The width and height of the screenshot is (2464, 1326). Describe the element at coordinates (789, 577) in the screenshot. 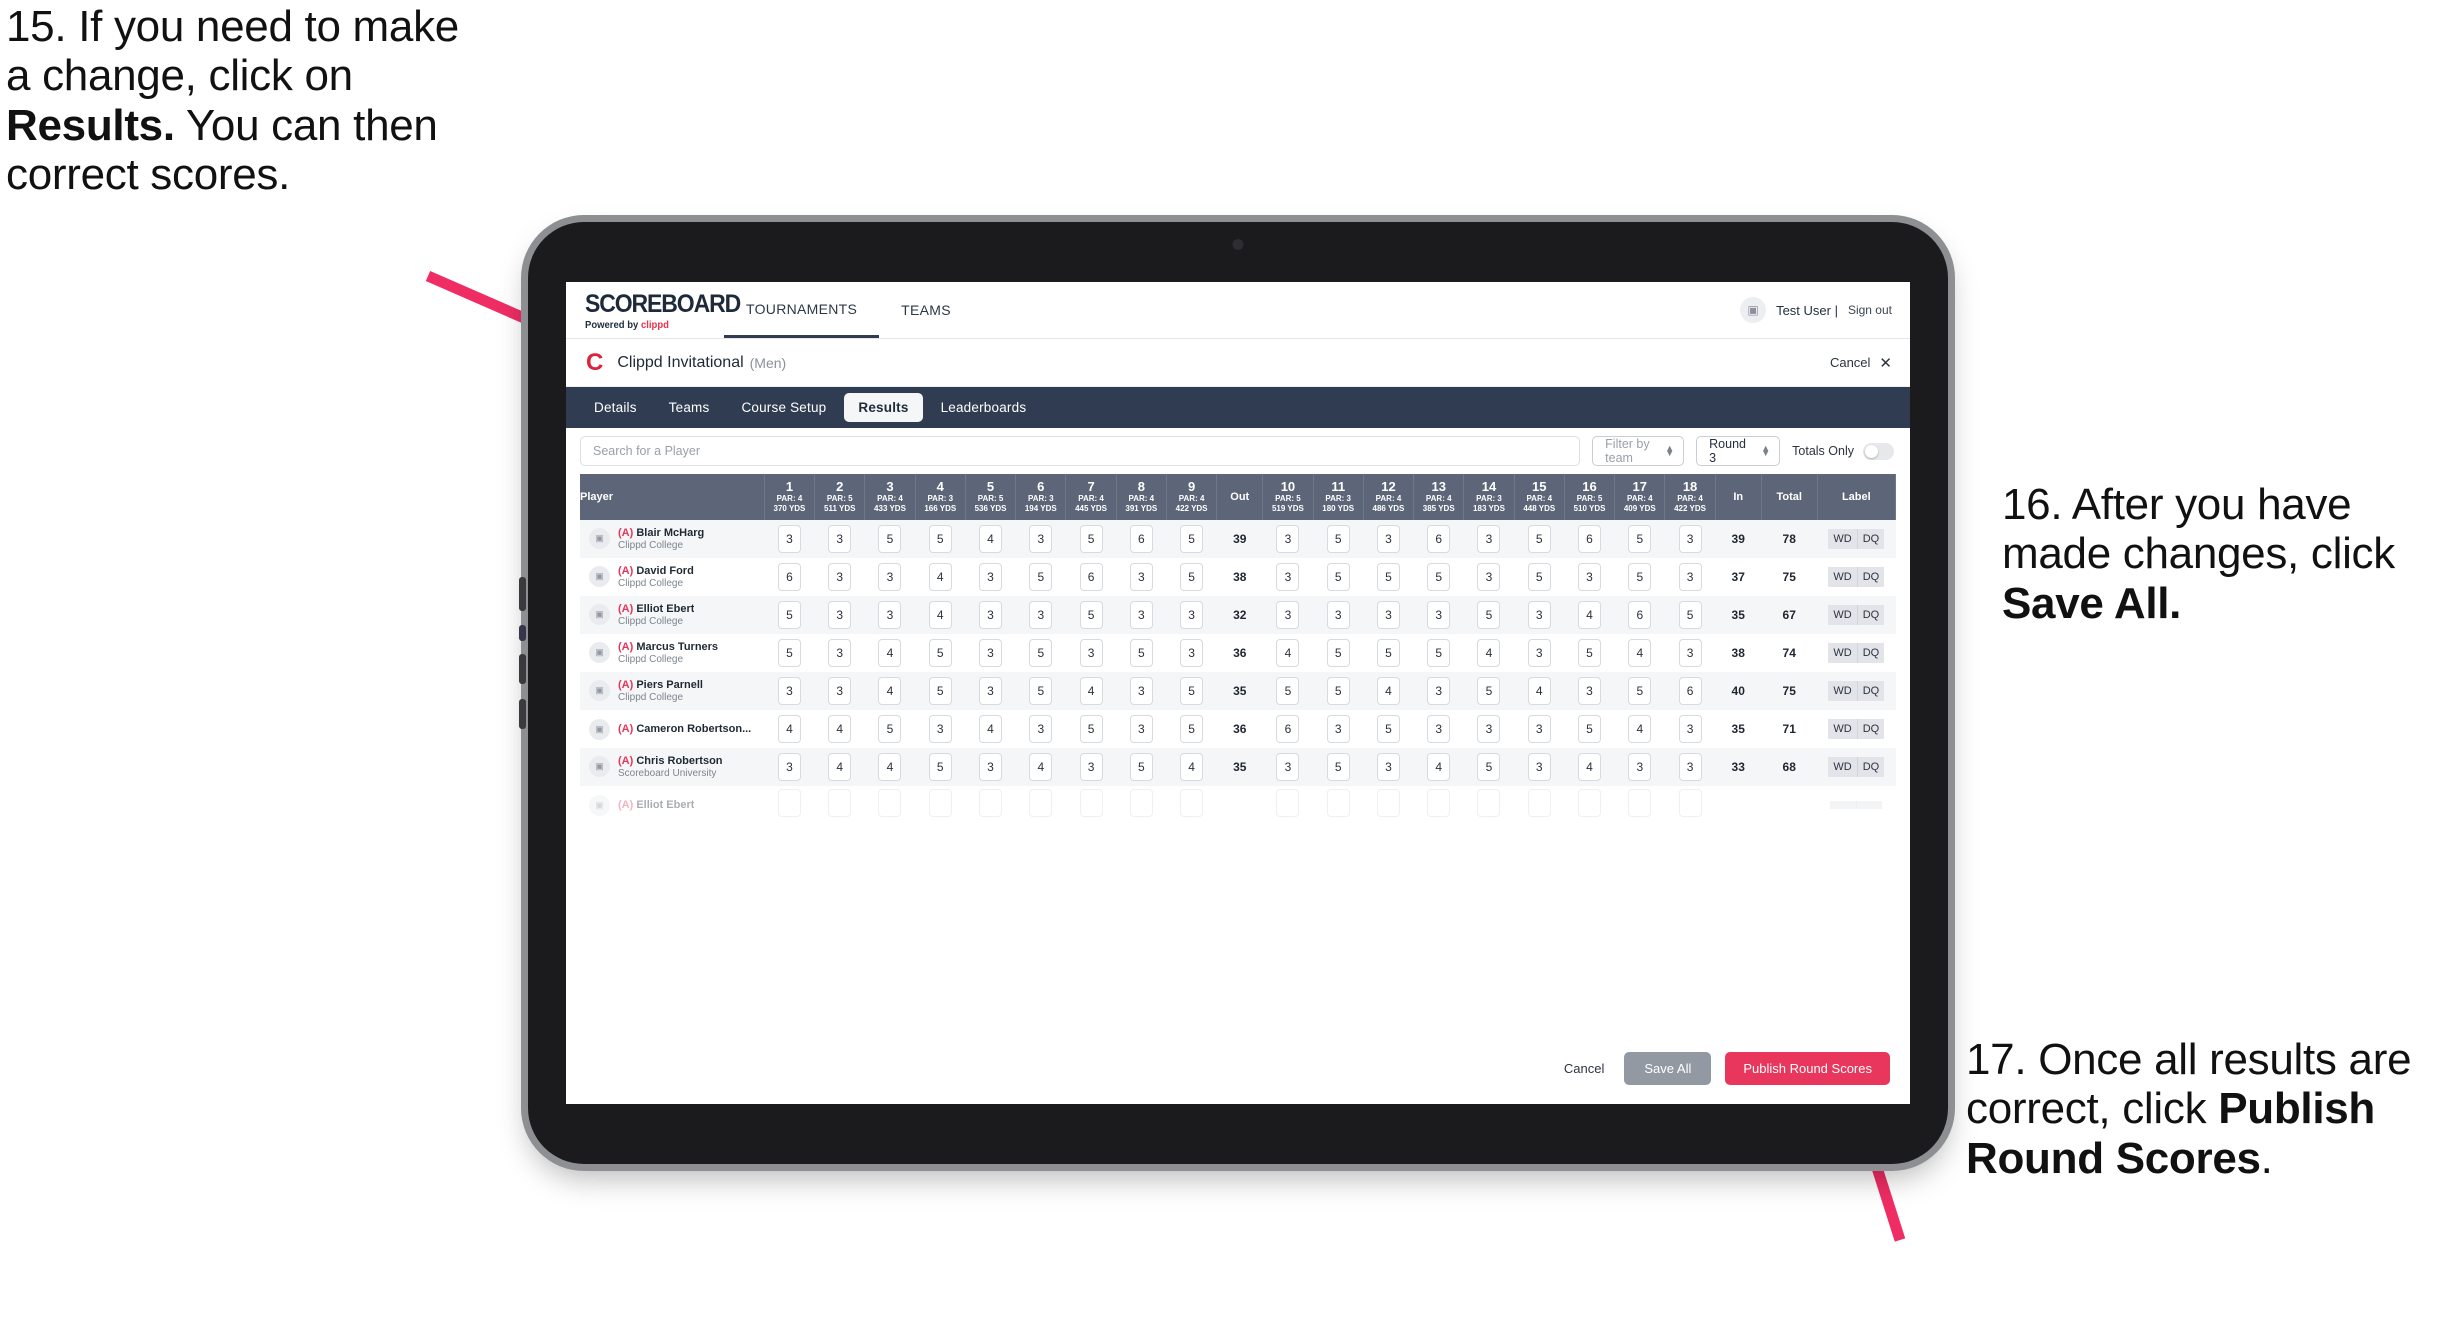

I see `score-input-hole-1: 6` at that location.